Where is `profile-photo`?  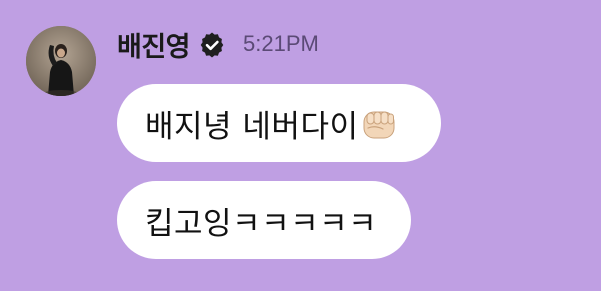 profile-photo is located at coordinates (61, 61).